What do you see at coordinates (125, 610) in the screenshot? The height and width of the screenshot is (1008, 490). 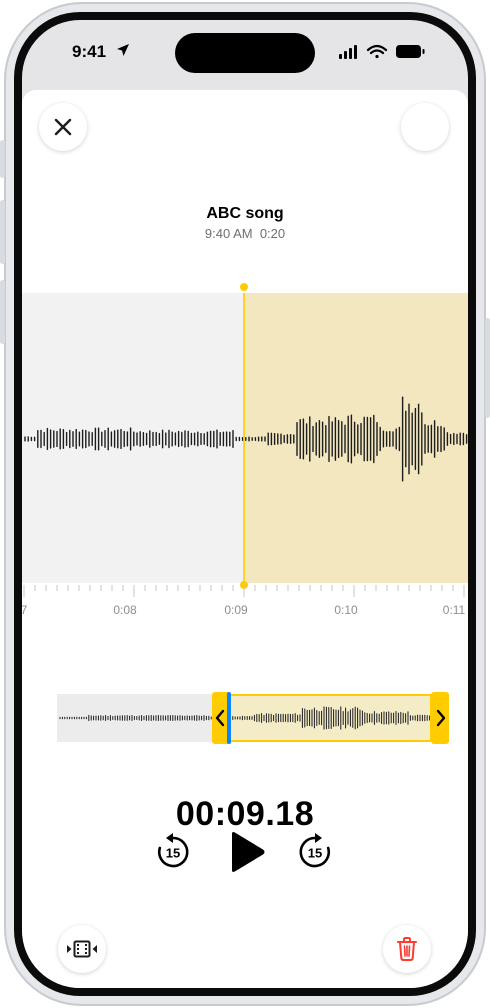 I see `tick-label: 0:08` at bounding box center [125, 610].